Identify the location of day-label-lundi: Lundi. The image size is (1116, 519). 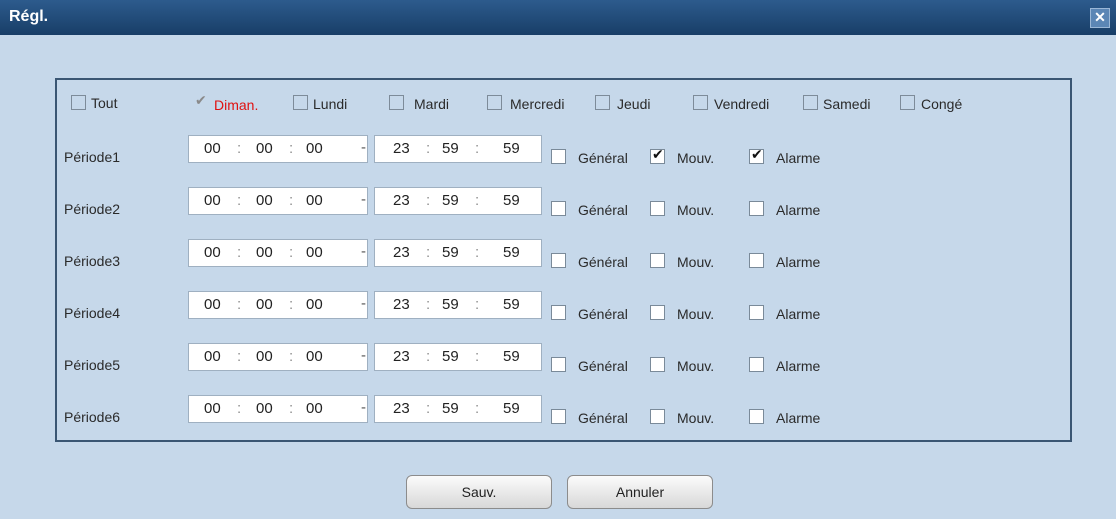
(330, 104).